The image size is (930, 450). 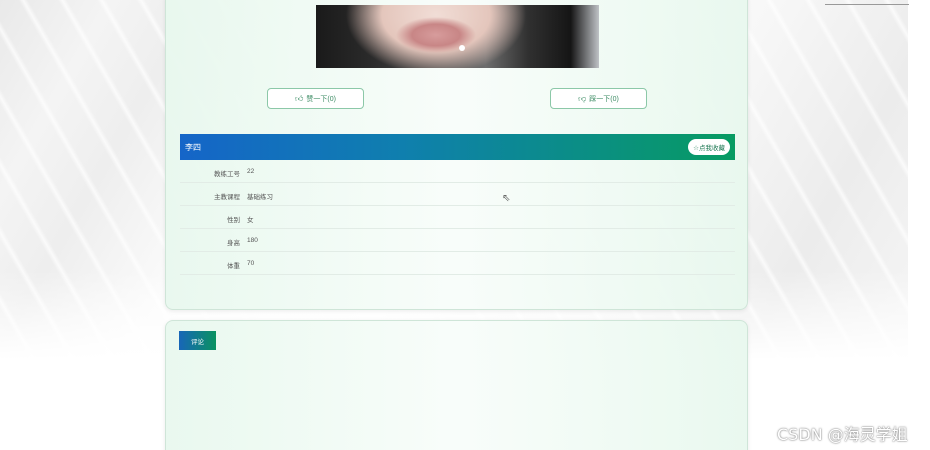 I want to click on info-value: 基础练习, so click(x=260, y=197).